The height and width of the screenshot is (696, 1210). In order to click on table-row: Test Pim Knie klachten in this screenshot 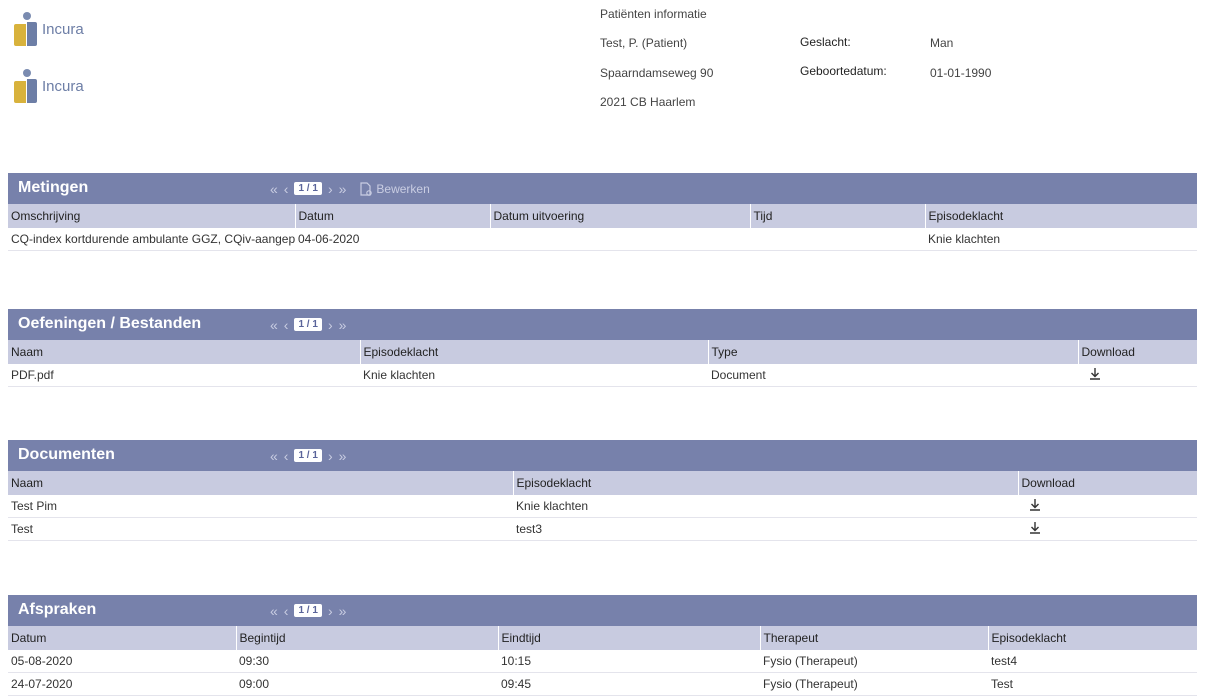, I will do `click(602, 506)`.